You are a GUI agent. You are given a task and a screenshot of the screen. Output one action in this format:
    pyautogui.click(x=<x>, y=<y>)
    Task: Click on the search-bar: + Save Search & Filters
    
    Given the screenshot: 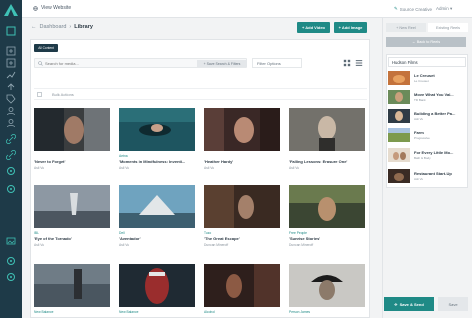 What is the action you would take?
    pyautogui.click(x=140, y=63)
    